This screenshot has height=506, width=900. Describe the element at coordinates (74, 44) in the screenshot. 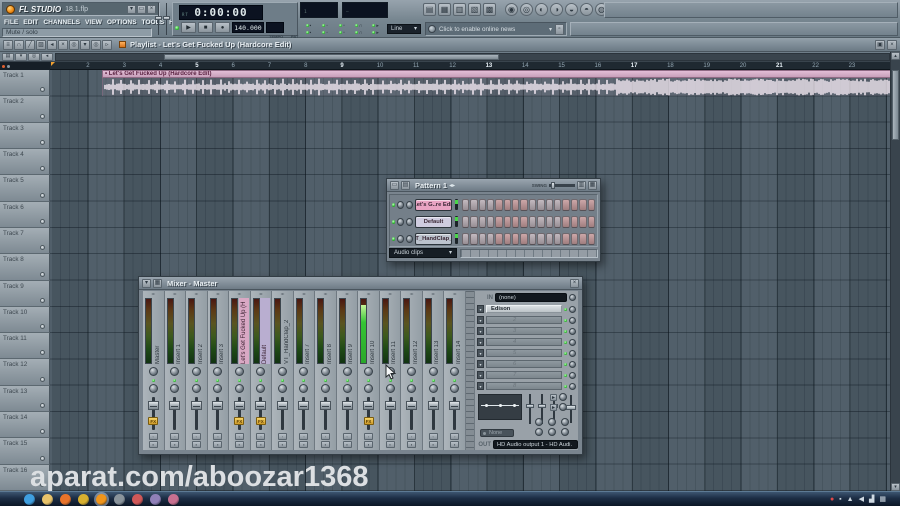

I see `mute-icon: ◎` at that location.